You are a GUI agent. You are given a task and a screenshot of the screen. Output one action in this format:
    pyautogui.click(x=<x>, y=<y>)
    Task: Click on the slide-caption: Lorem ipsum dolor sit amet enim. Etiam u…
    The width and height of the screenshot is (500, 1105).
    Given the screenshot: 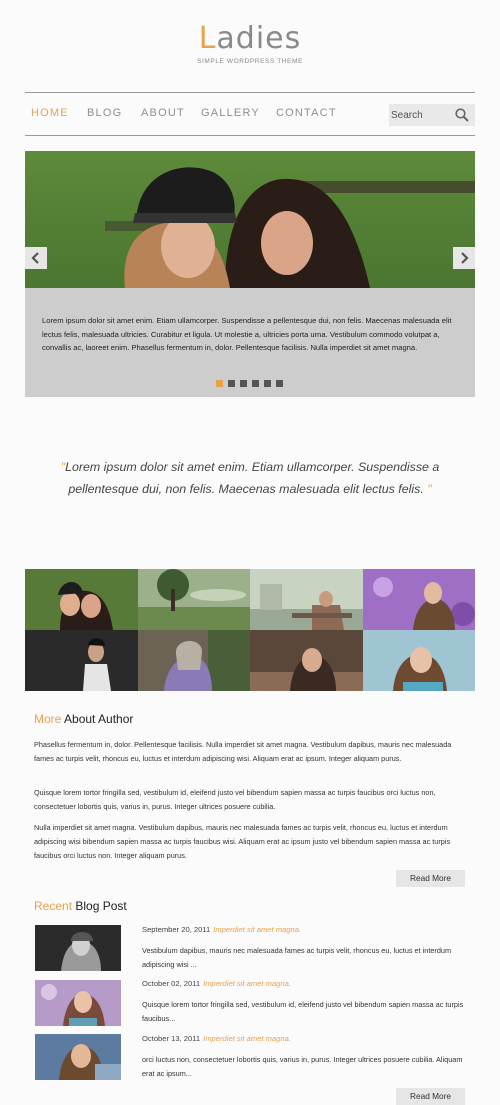 What is the action you would take?
    pyautogui.click(x=250, y=342)
    